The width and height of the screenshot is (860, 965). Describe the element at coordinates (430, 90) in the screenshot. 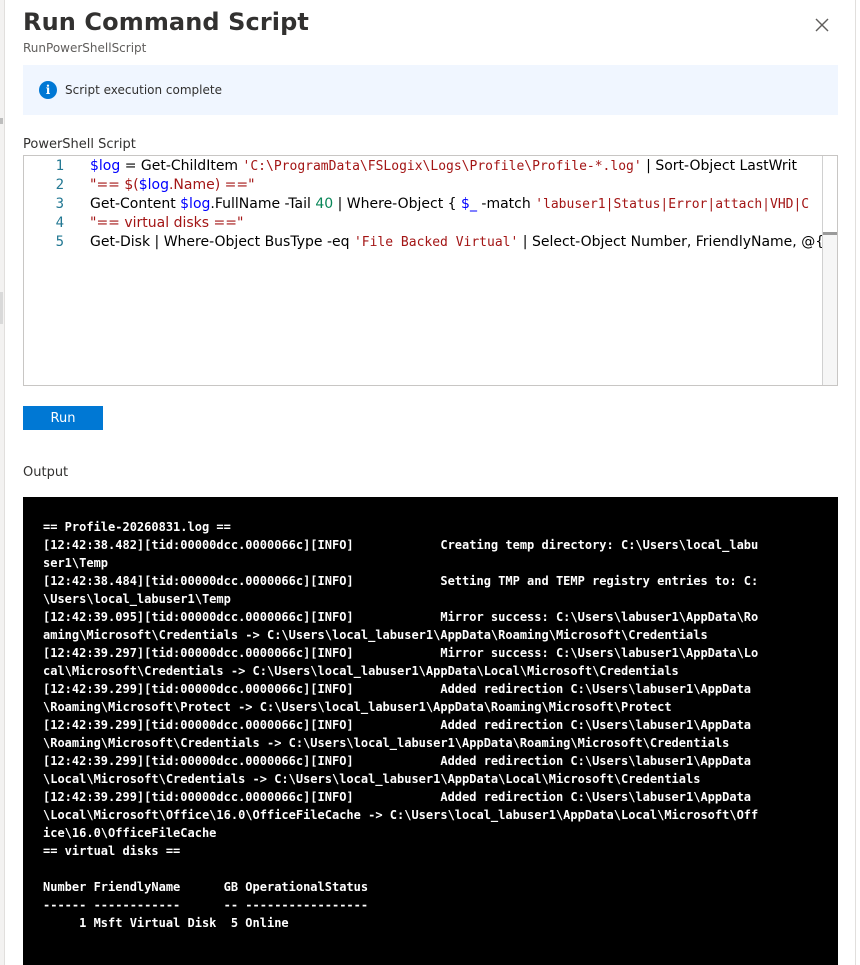

I see `status-info-bar: i Script execution complete` at that location.